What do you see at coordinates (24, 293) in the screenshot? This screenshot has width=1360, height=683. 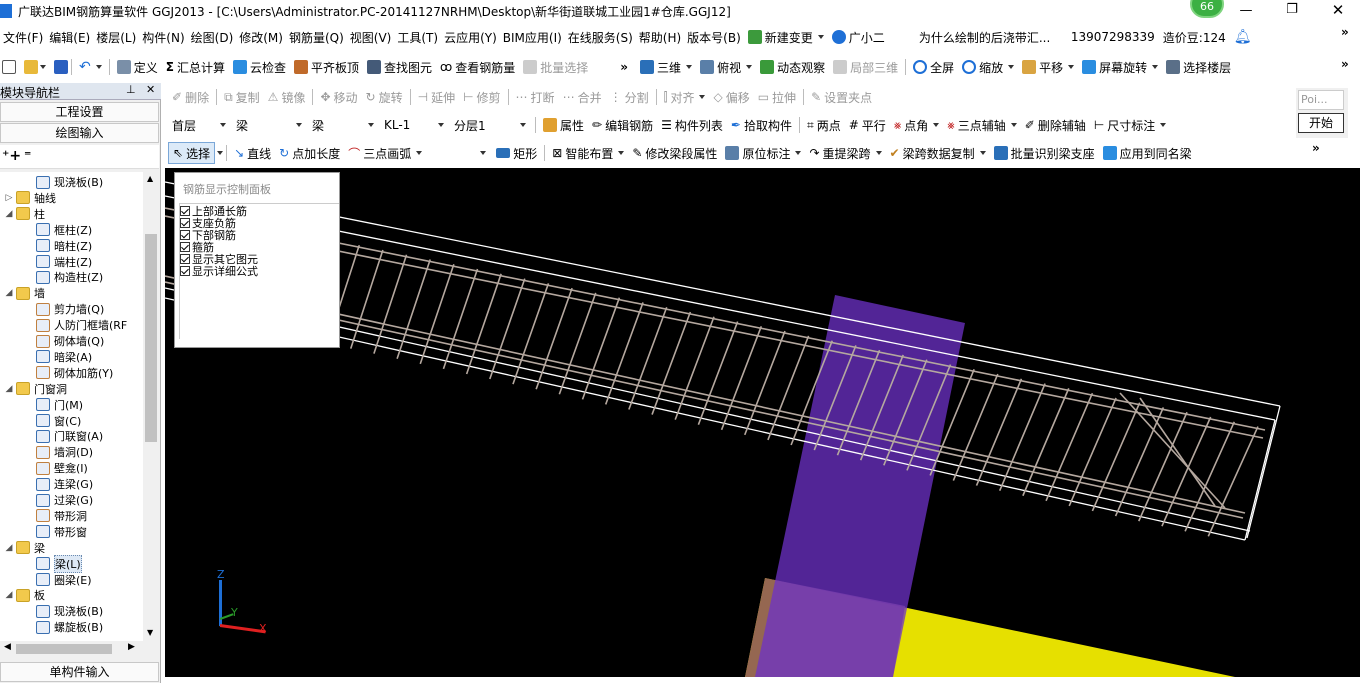 I see `tree-item: ◢ 墙` at bounding box center [24, 293].